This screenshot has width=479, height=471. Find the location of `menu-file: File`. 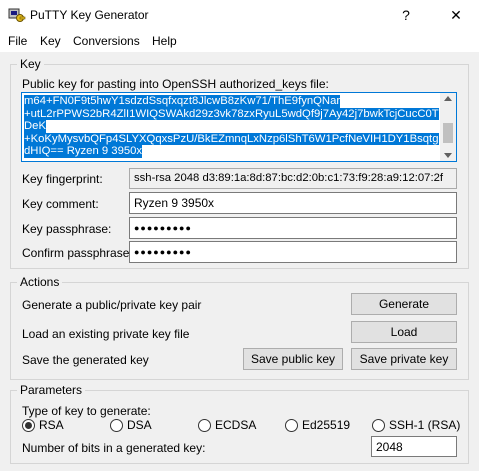

menu-file: File is located at coordinates (17, 41).